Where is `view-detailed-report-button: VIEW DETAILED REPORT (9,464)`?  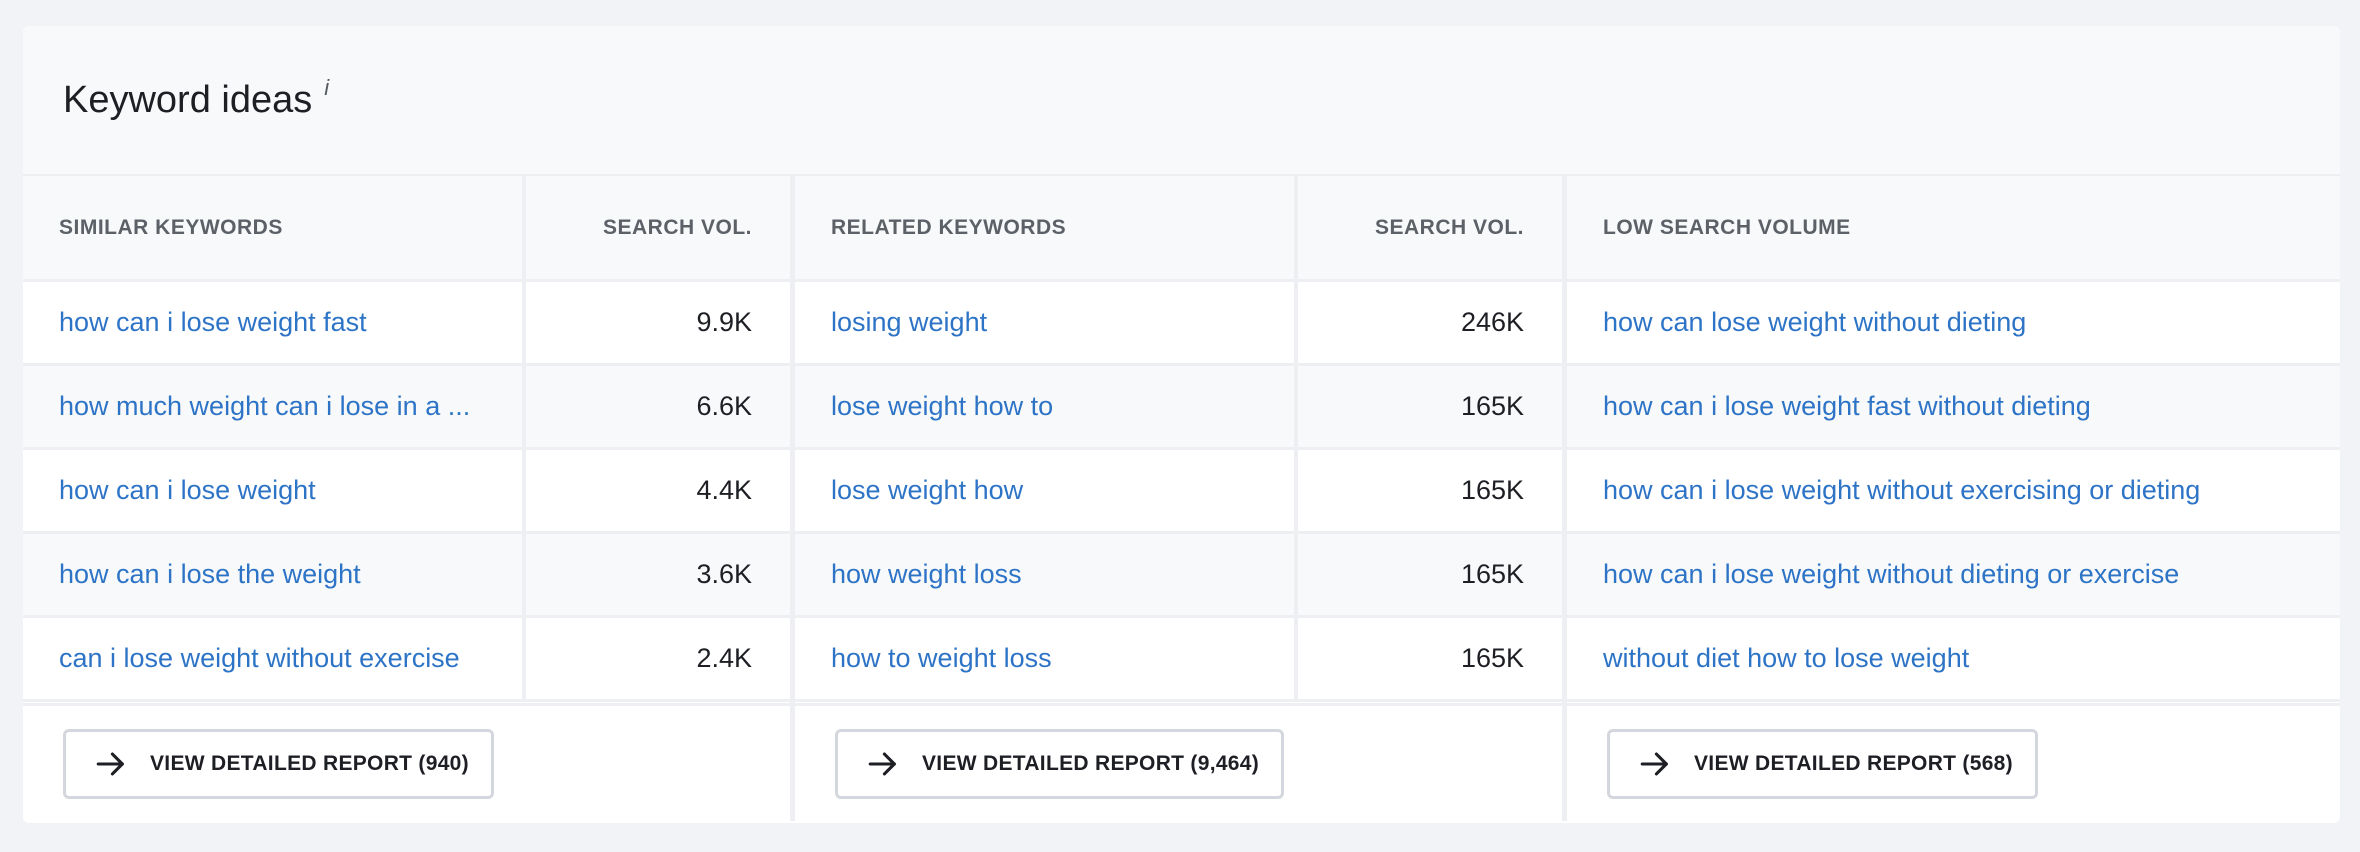 view-detailed-report-button: VIEW DETAILED REPORT (9,464) is located at coordinates (1060, 763).